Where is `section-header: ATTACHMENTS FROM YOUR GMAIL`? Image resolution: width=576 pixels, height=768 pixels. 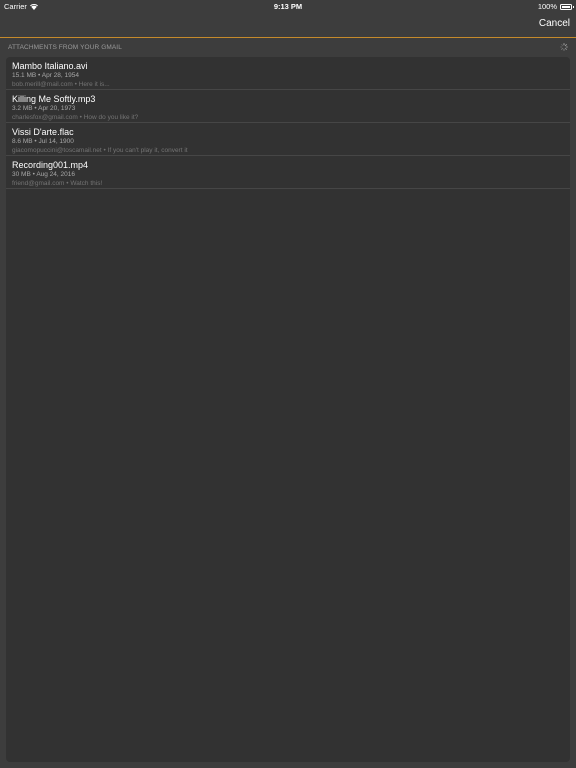
section-header: ATTACHMENTS FROM YOUR GMAIL is located at coordinates (288, 47).